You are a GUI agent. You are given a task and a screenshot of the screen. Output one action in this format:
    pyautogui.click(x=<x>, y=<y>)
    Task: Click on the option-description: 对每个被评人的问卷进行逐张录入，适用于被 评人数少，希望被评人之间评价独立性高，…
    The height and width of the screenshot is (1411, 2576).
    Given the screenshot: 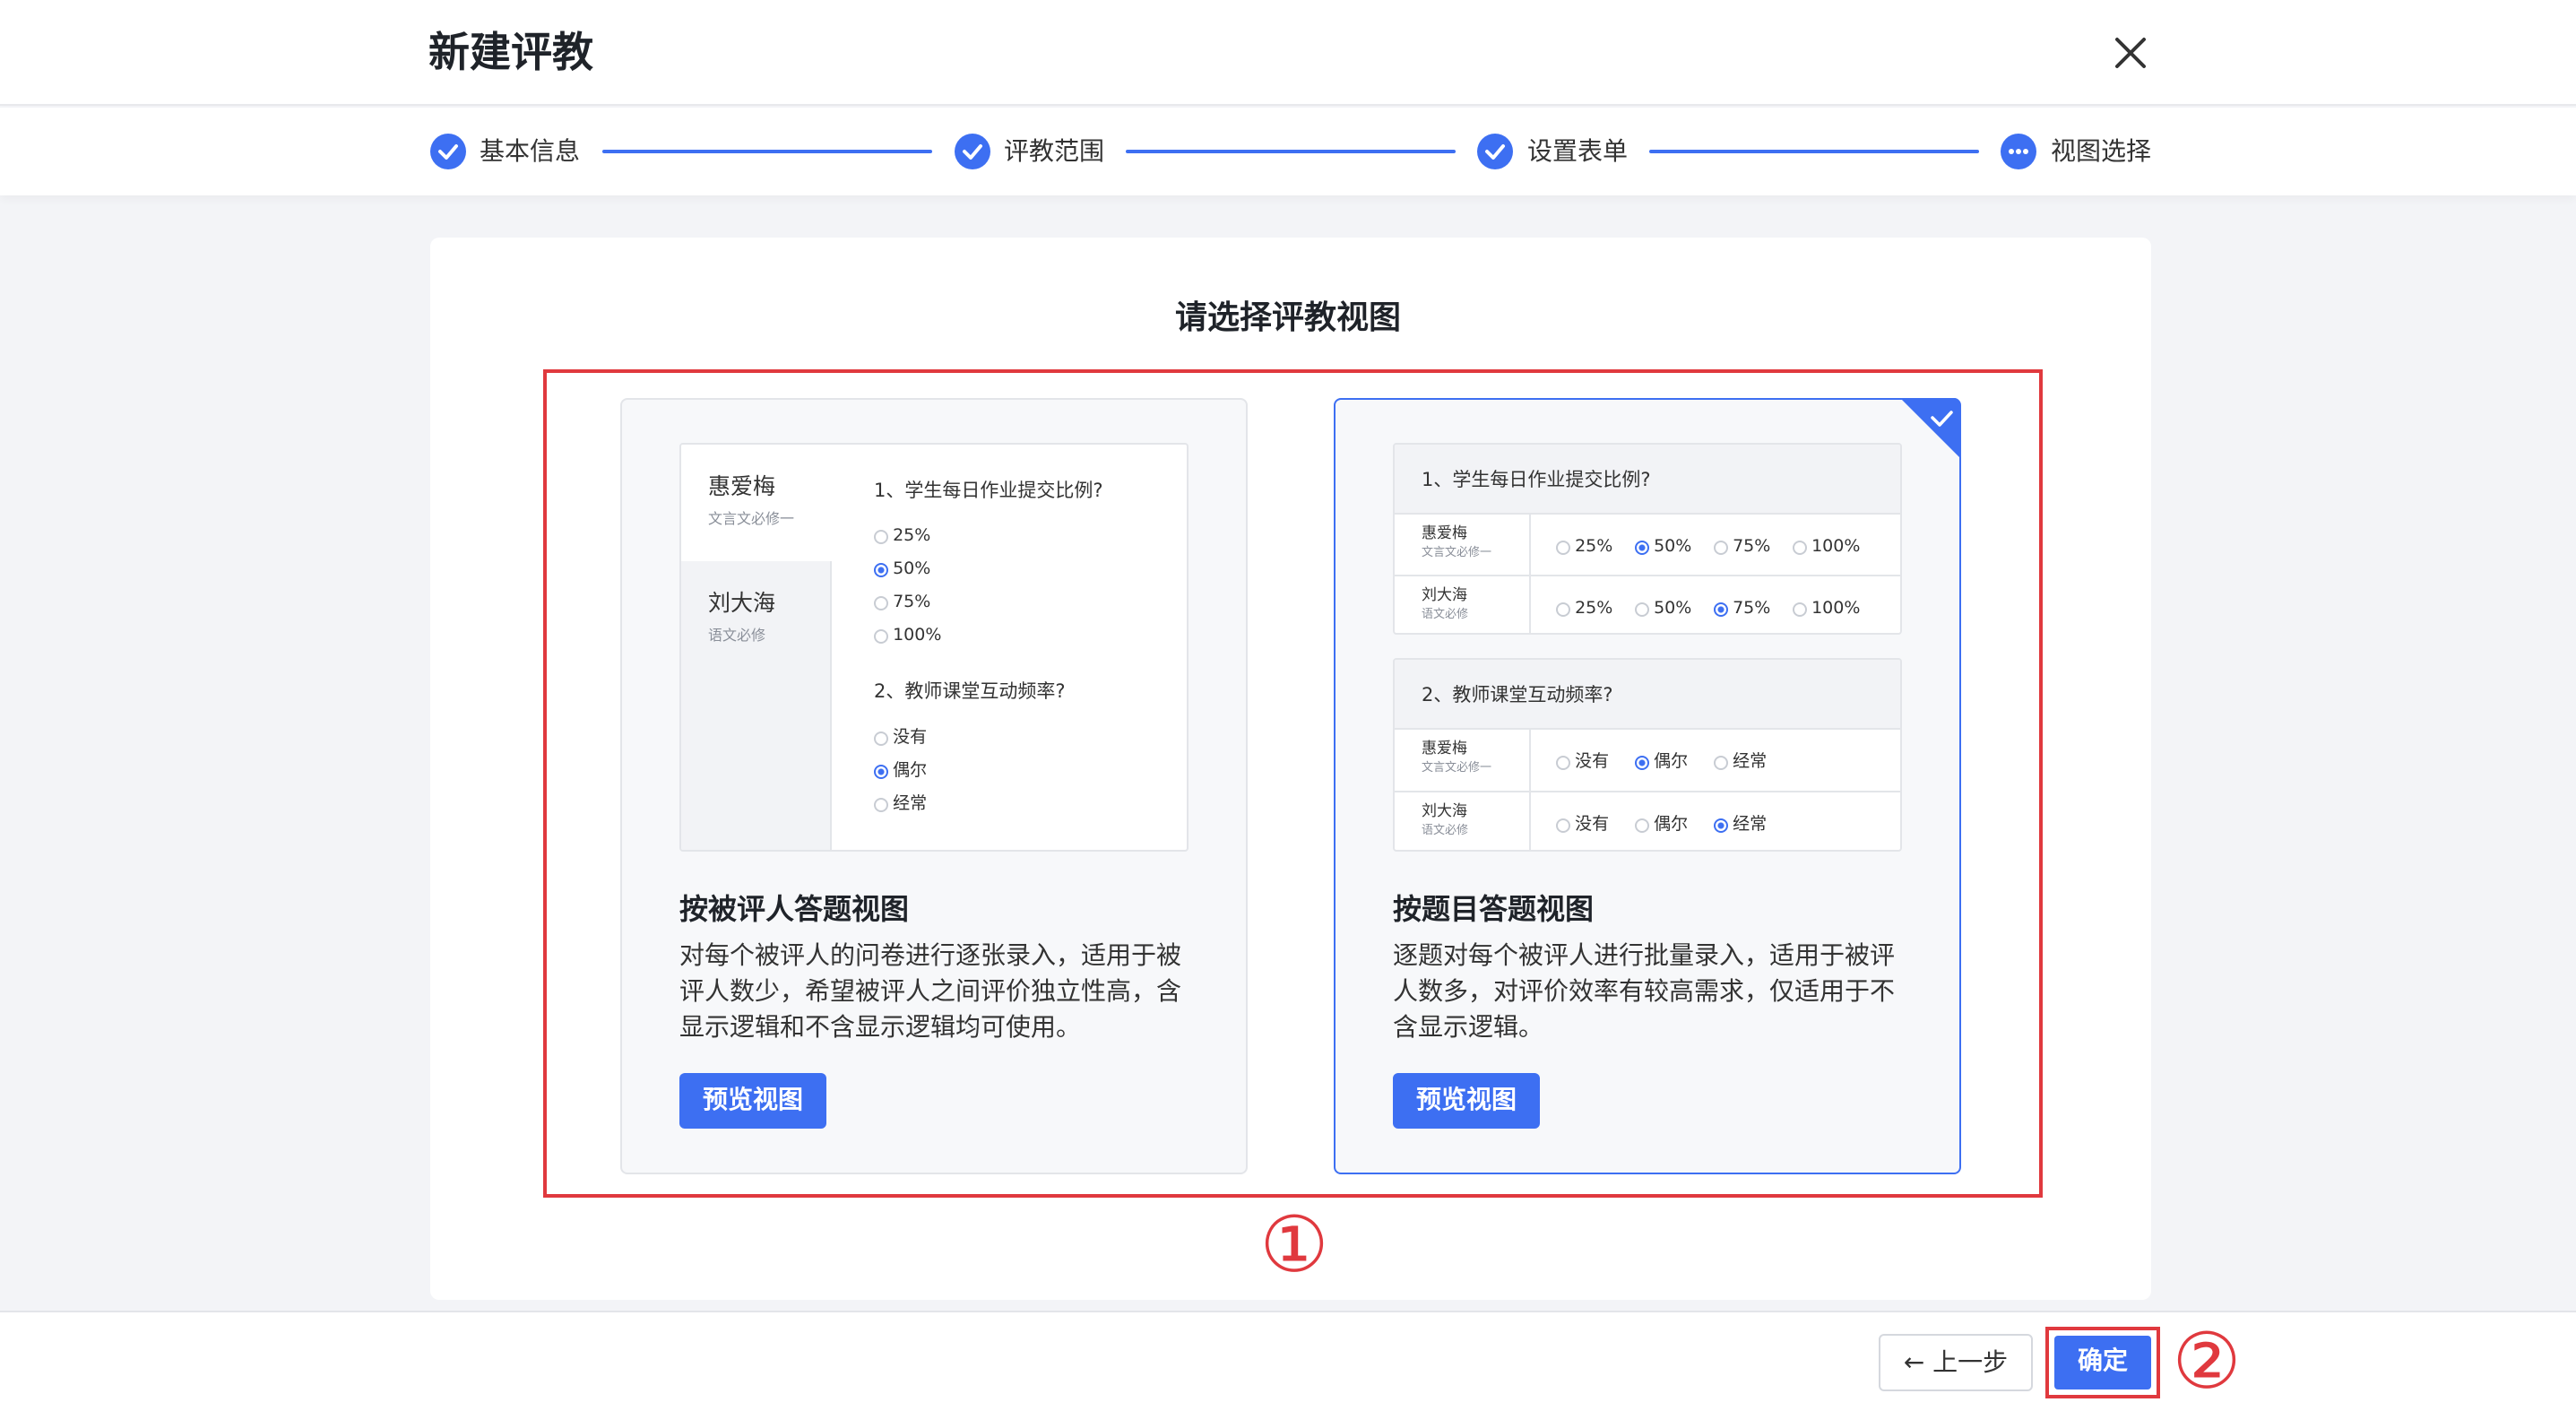 What is the action you would take?
    pyautogui.click(x=930, y=991)
    